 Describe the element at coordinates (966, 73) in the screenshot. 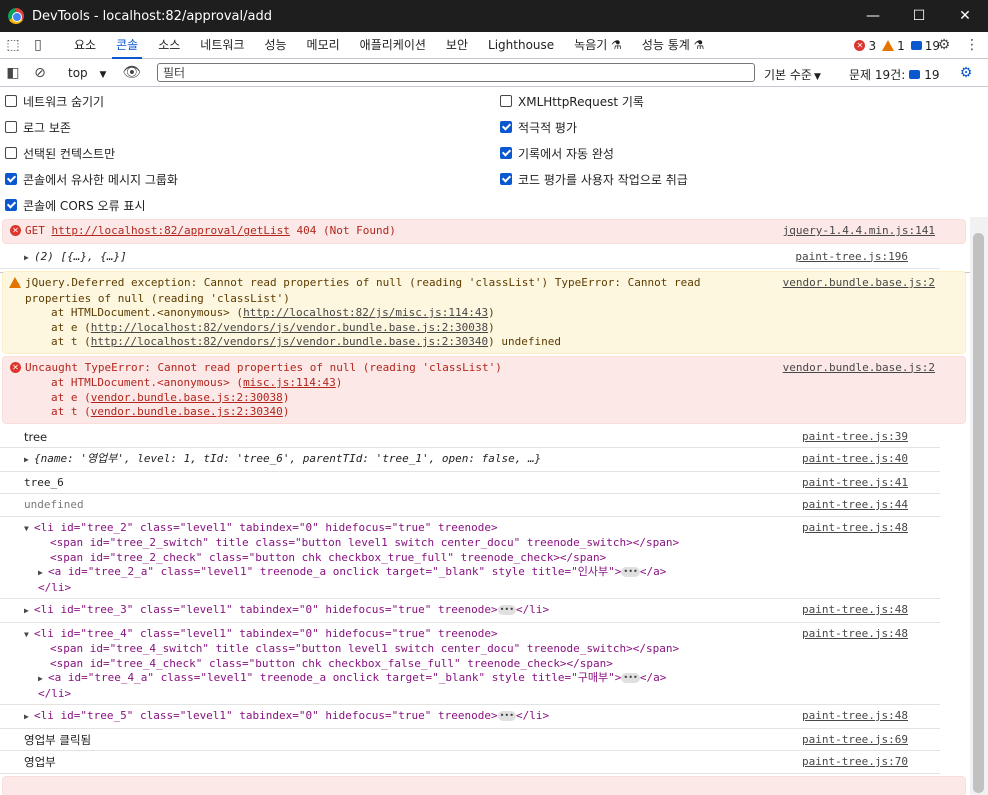

I see `console-settings-gear-icon: ⚙` at that location.